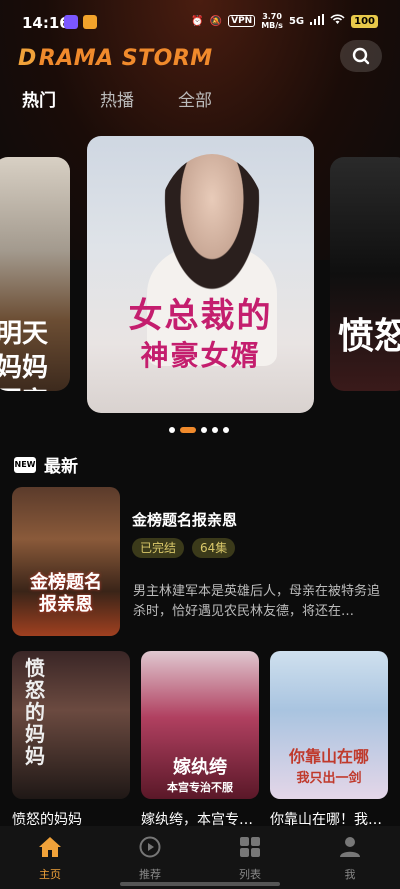  I want to click on next-card-poster-text: 愤怒, so click(369, 336).